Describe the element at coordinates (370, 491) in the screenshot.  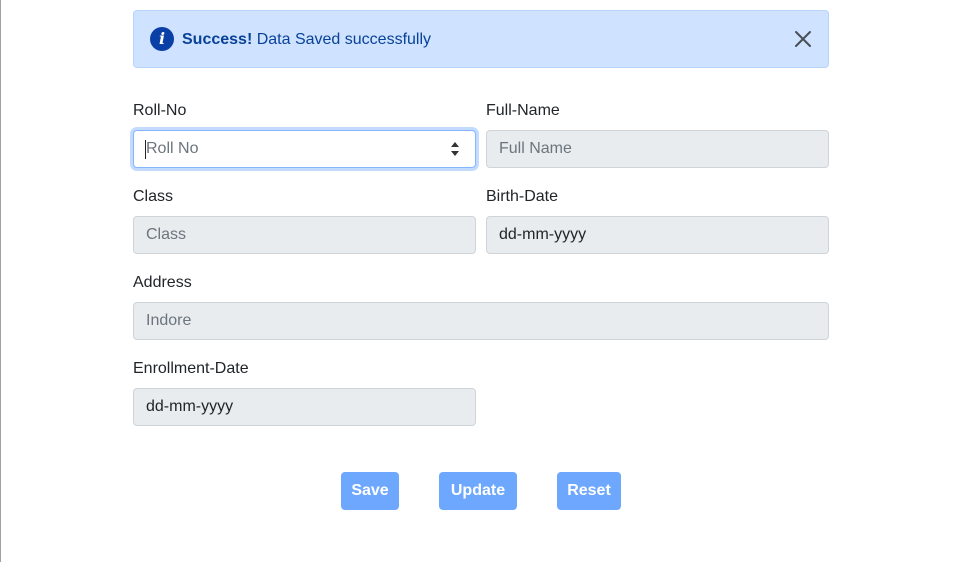
I see `save-button: Save` at that location.